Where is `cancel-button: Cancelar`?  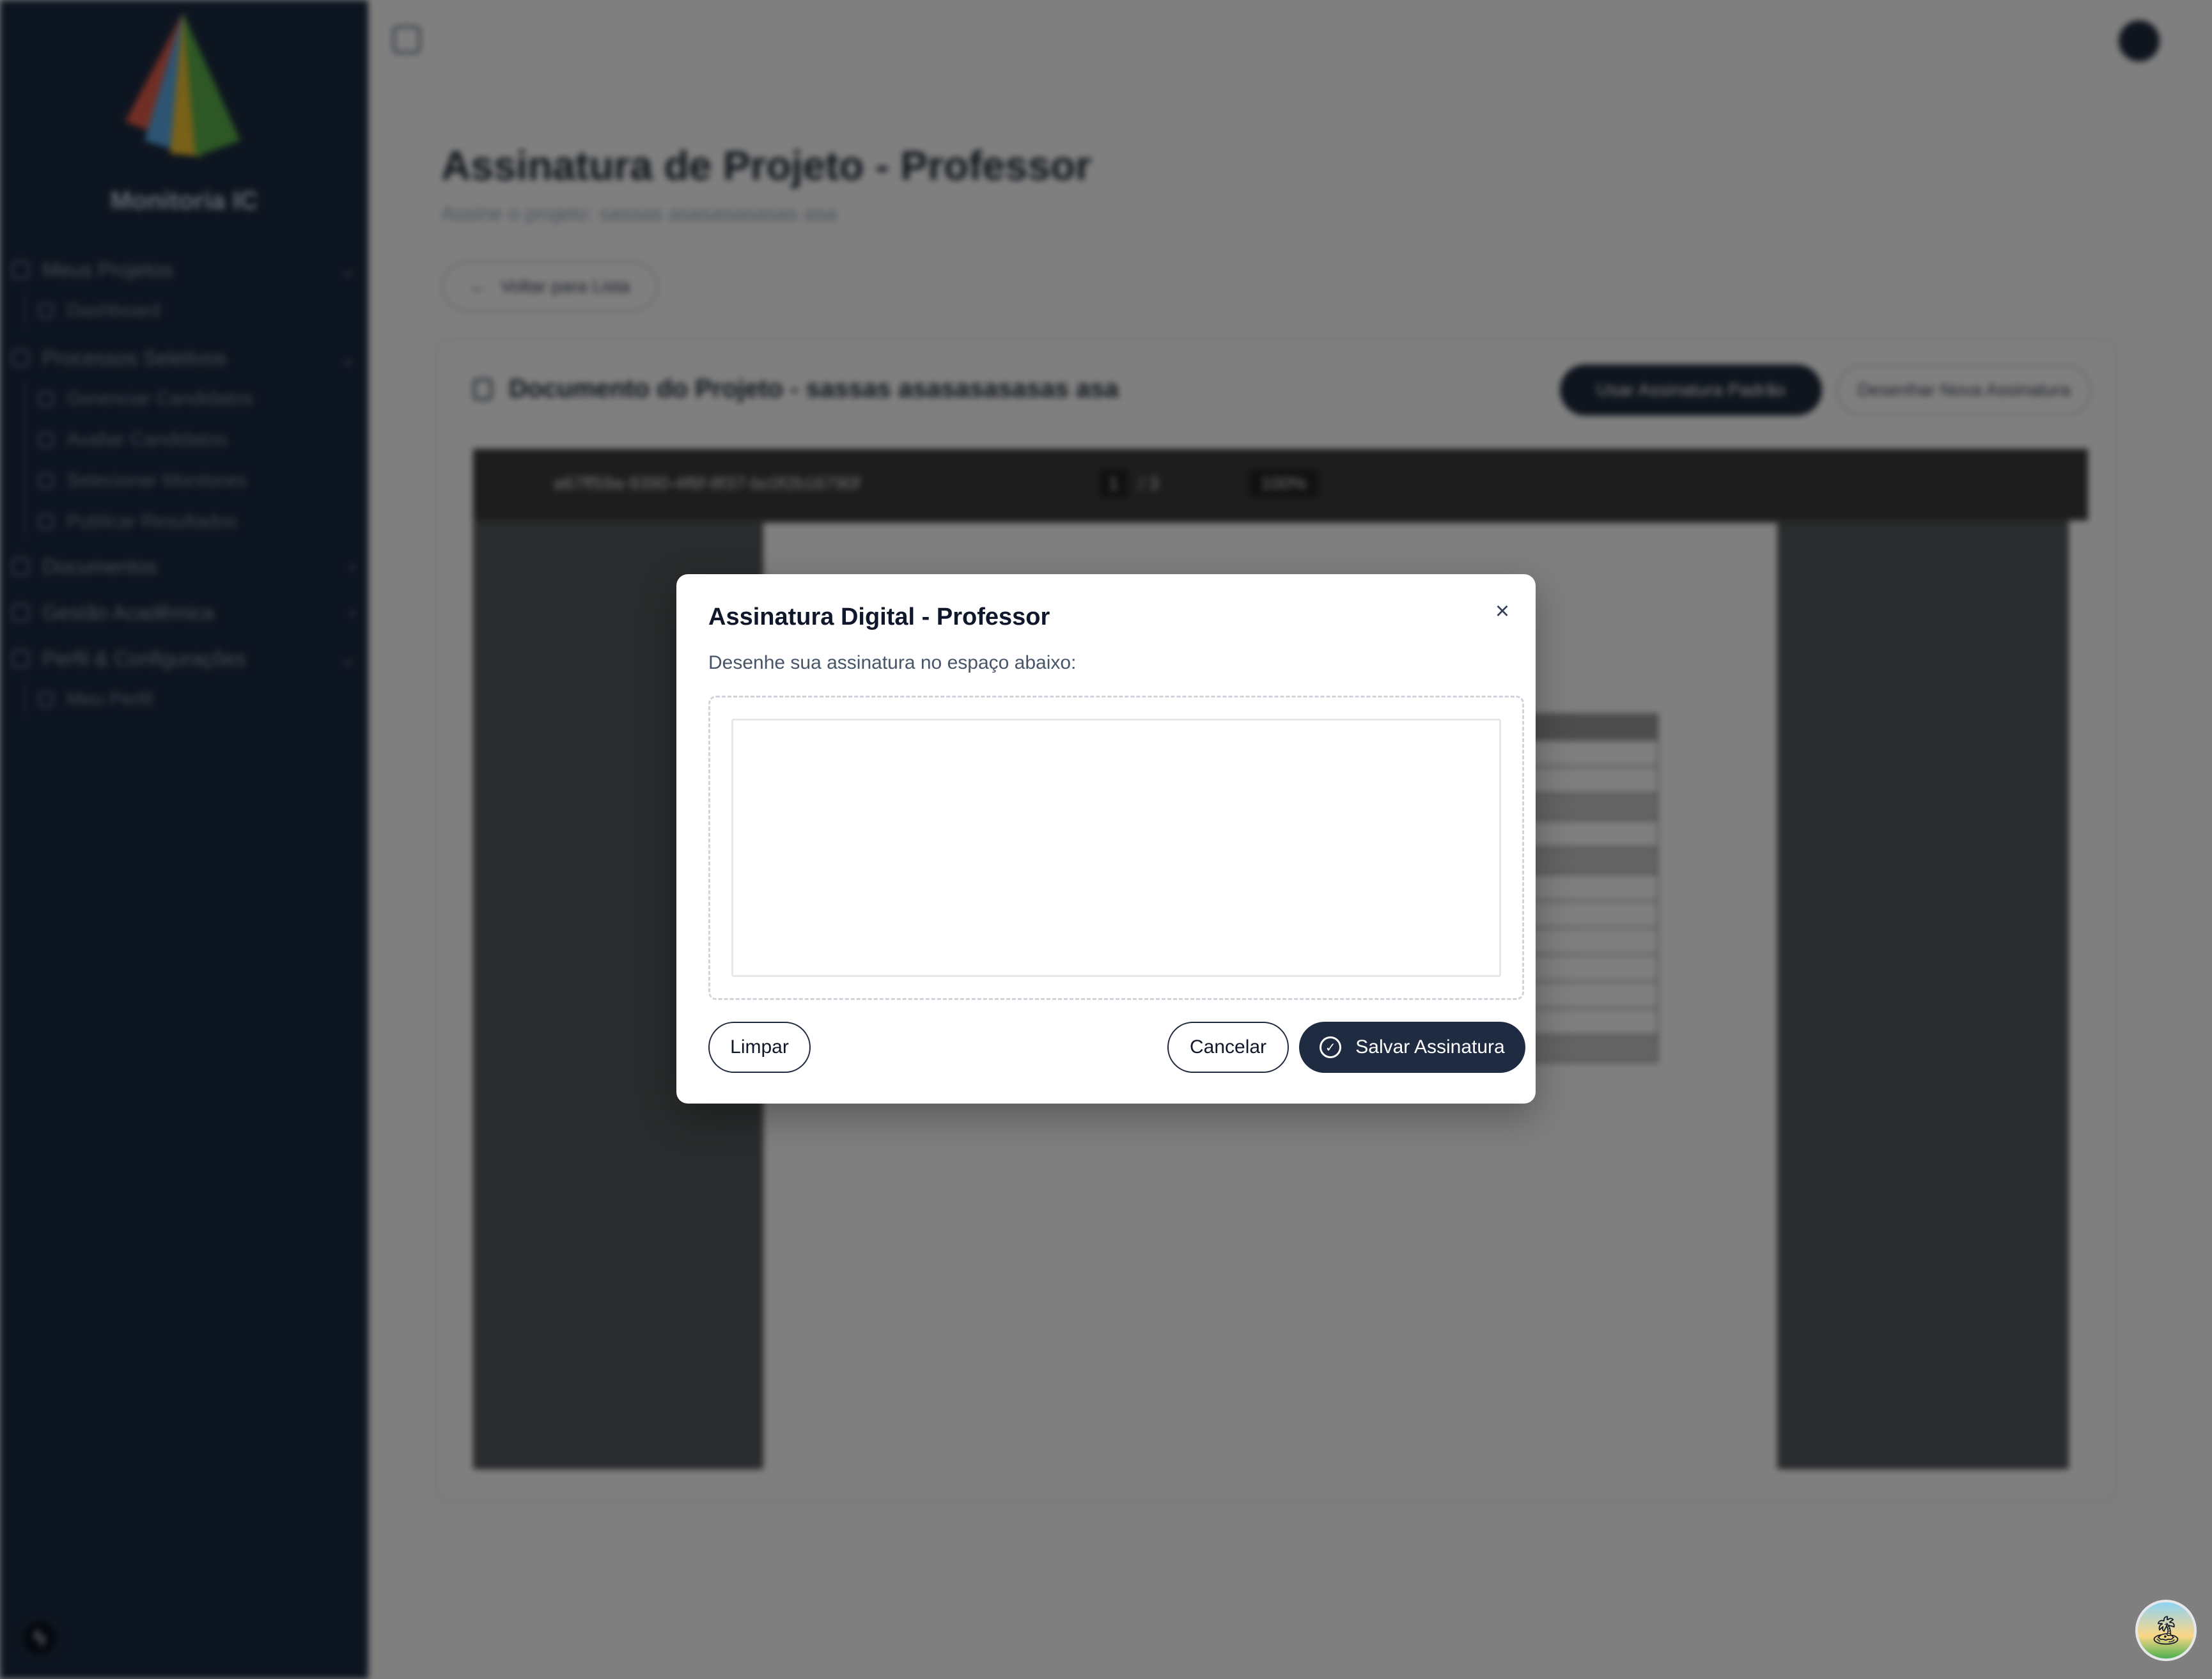
cancel-button: Cancelar is located at coordinates (1228, 1047).